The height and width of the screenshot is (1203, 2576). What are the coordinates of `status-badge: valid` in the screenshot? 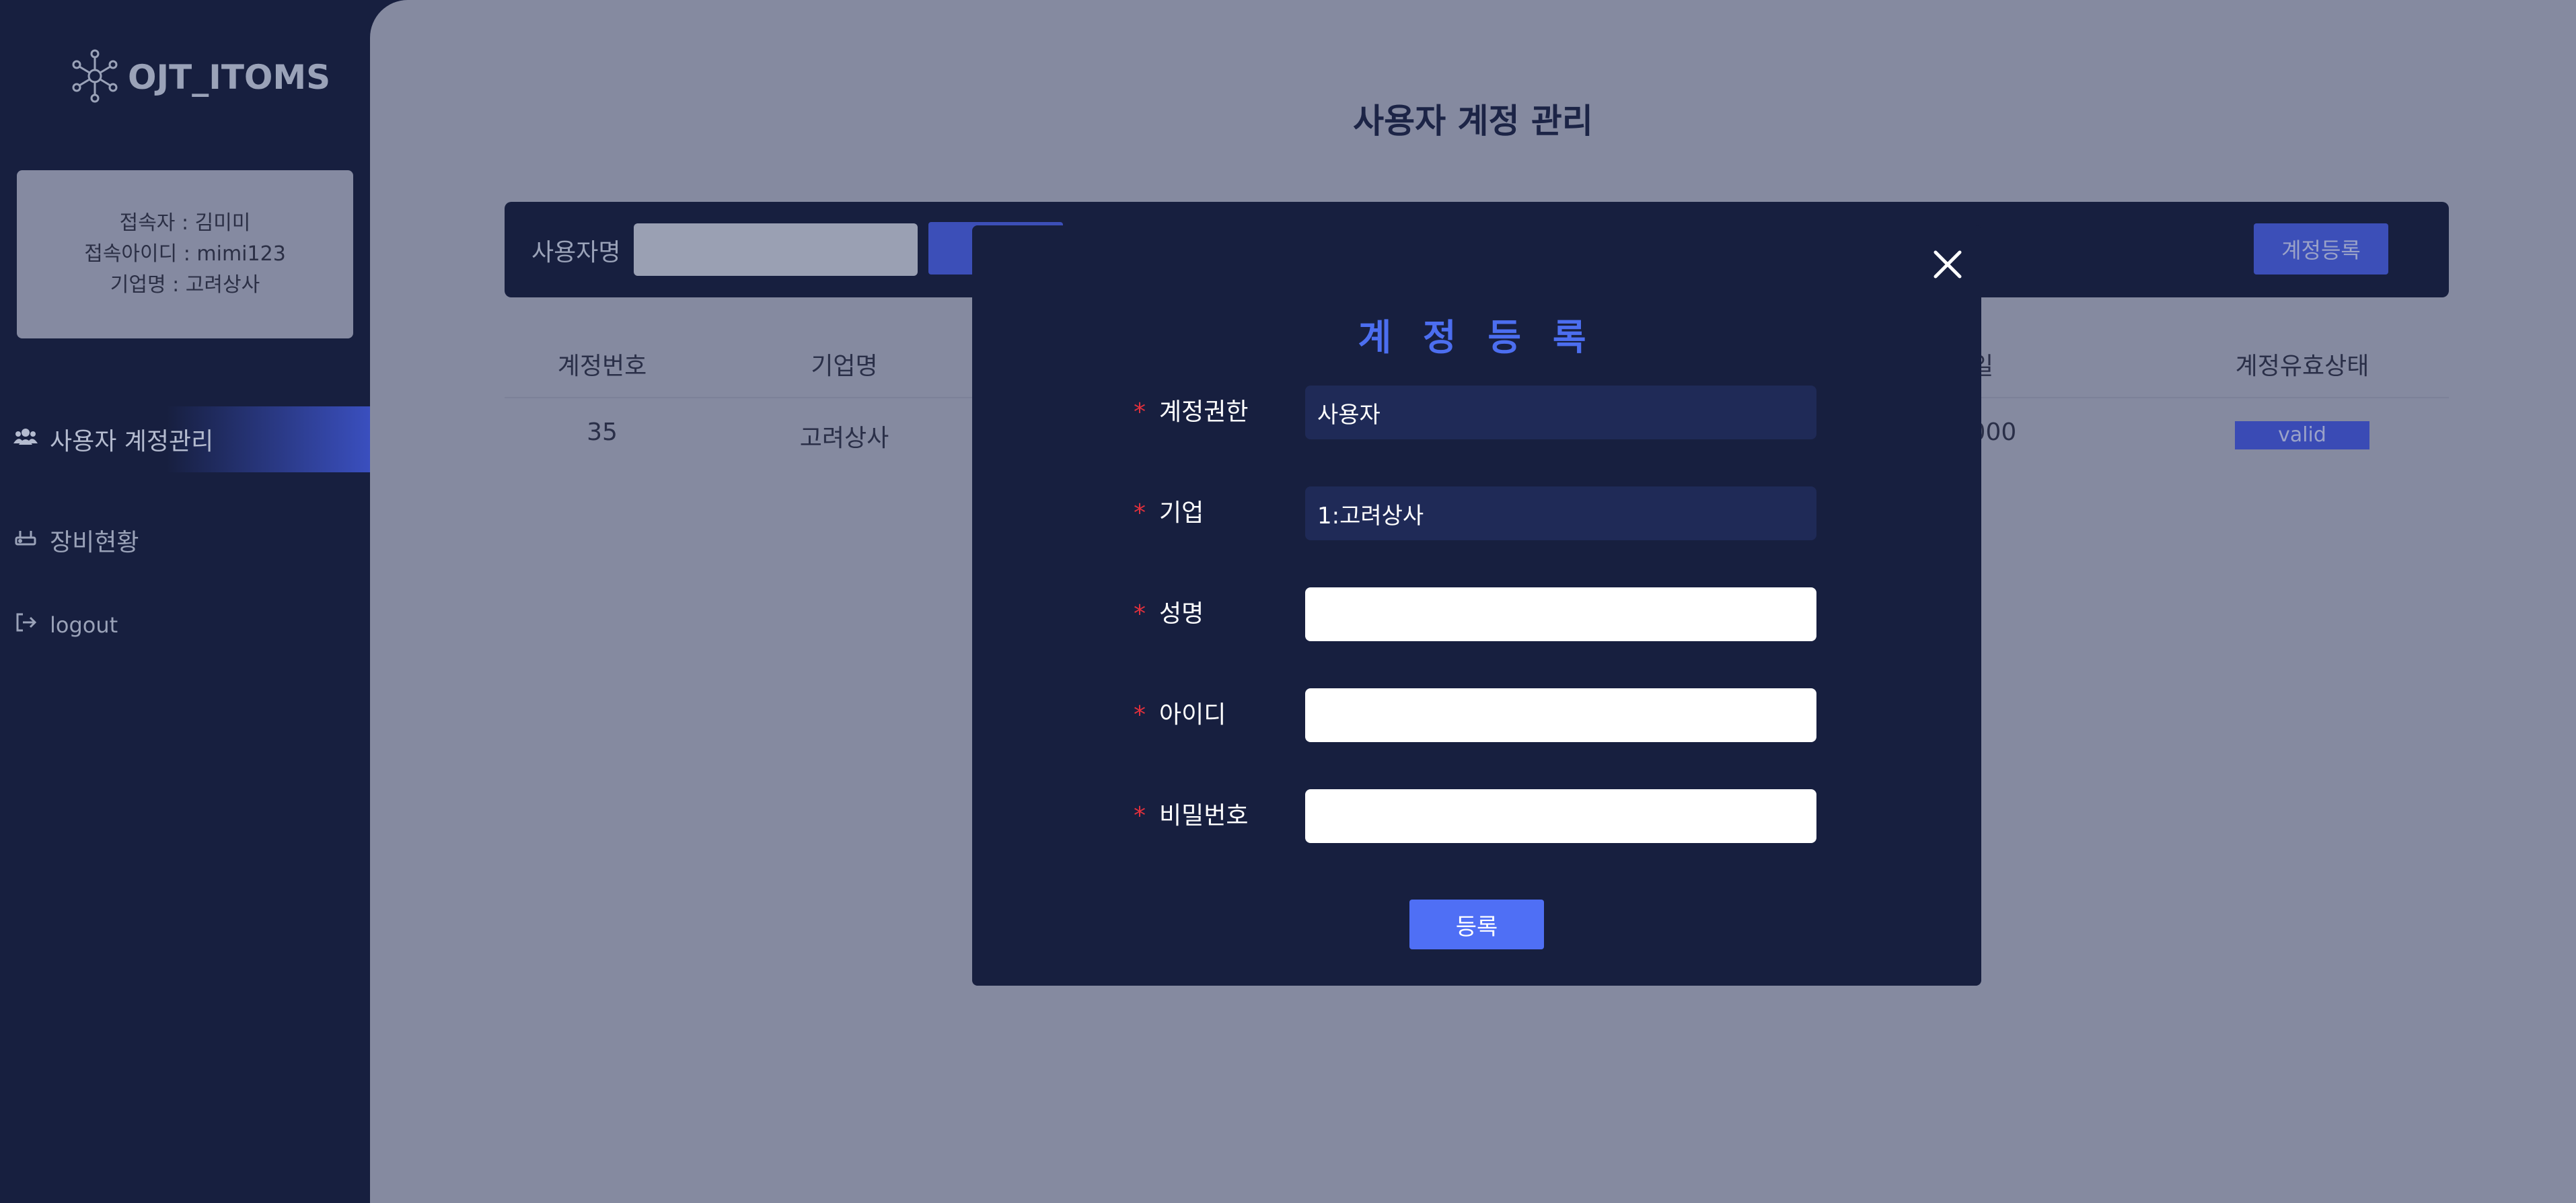 It's located at (2302, 435).